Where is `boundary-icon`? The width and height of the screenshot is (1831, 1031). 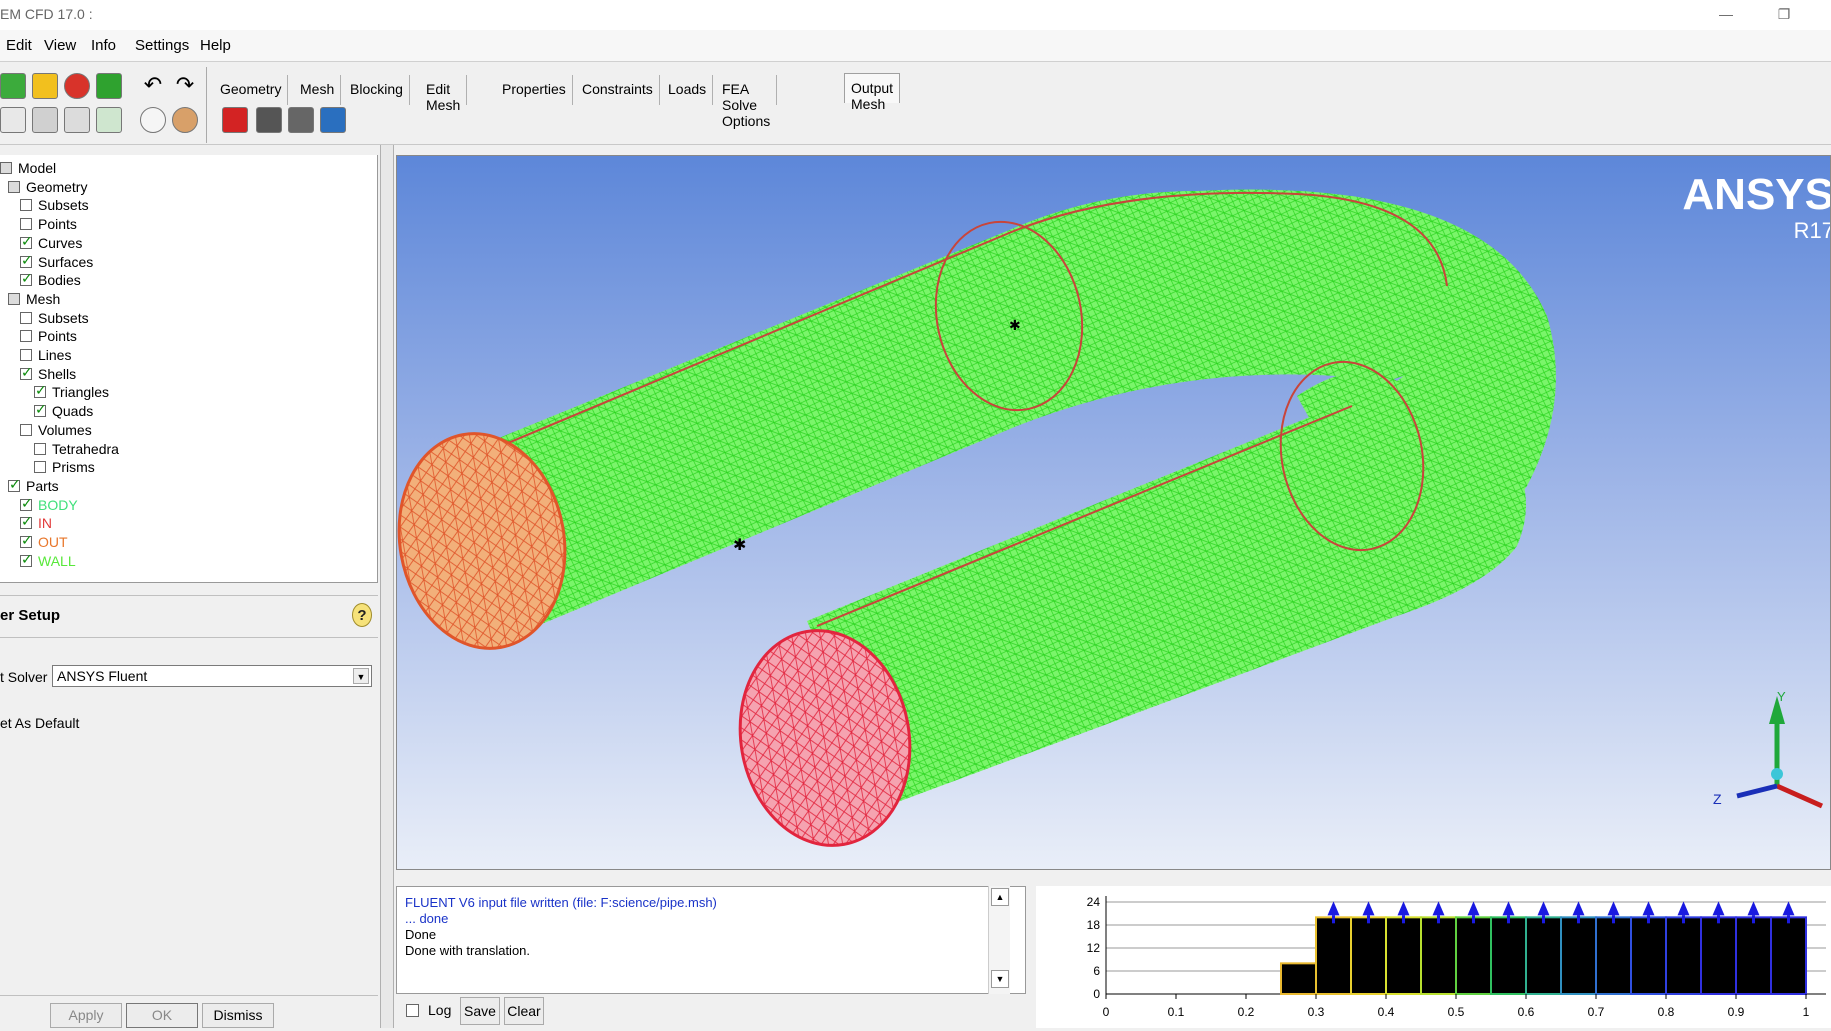
boundary-icon is located at coordinates (269, 120).